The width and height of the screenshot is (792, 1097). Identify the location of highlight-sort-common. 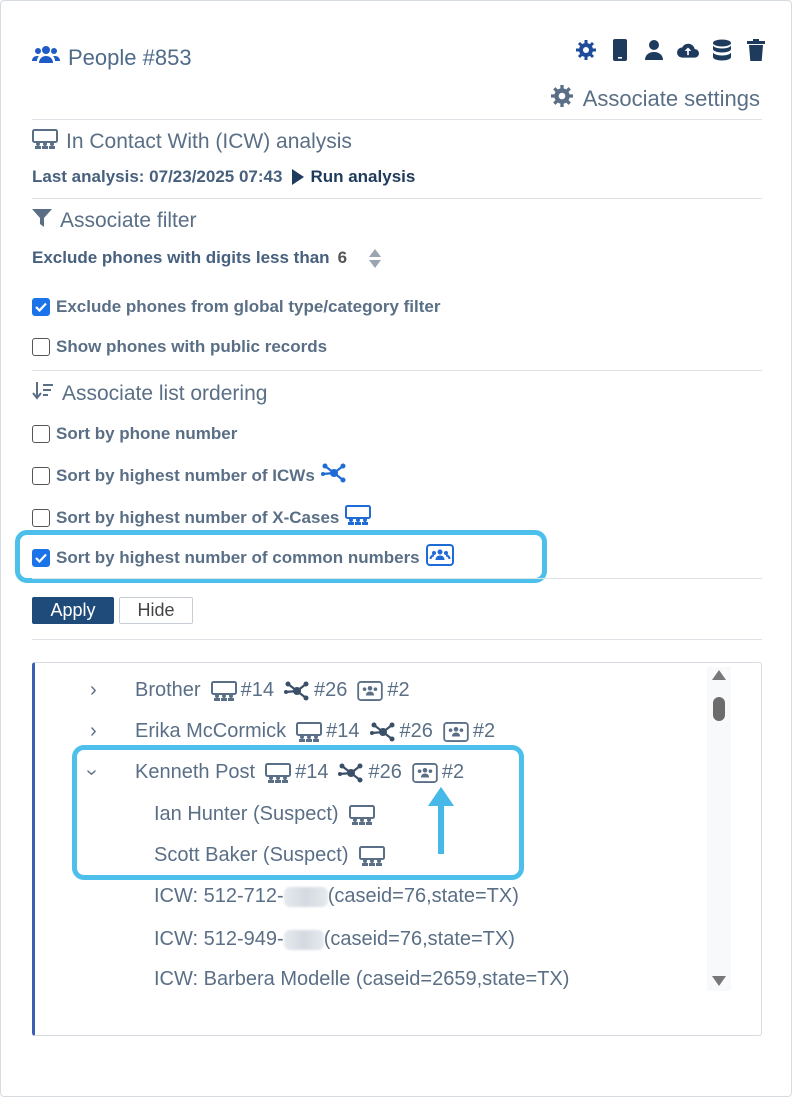
(281, 556).